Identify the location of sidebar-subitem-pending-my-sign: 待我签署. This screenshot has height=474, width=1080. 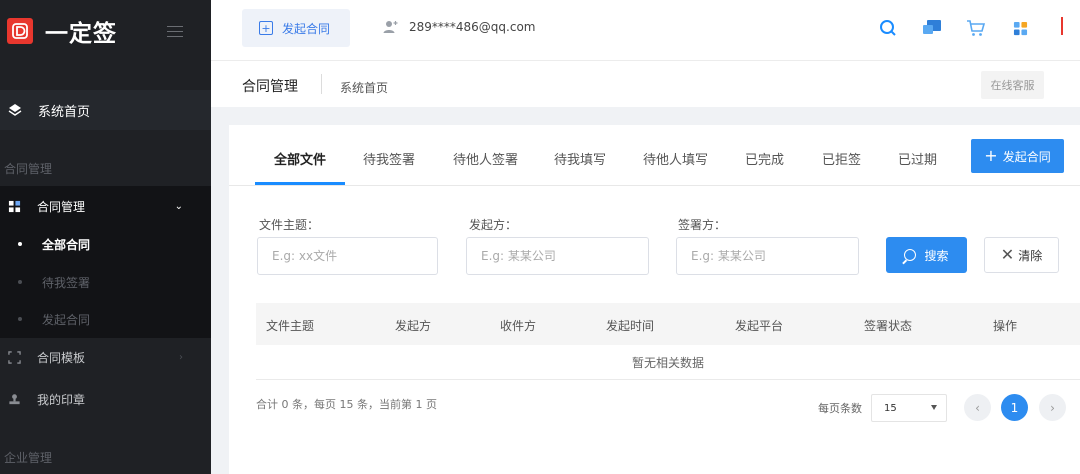
(105, 282).